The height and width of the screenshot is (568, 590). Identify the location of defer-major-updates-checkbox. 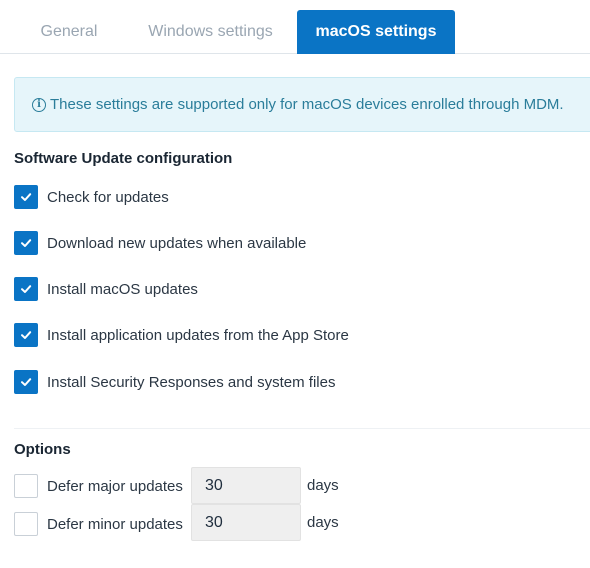
(26, 486).